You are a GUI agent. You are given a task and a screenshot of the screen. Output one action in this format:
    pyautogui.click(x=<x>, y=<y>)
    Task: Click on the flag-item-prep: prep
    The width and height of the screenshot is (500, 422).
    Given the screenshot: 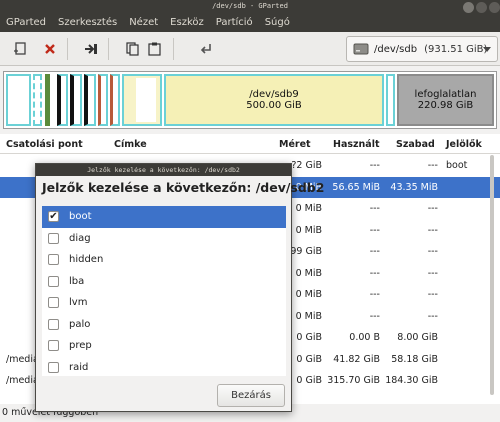 What is the action you would take?
    pyautogui.click(x=164, y=346)
    